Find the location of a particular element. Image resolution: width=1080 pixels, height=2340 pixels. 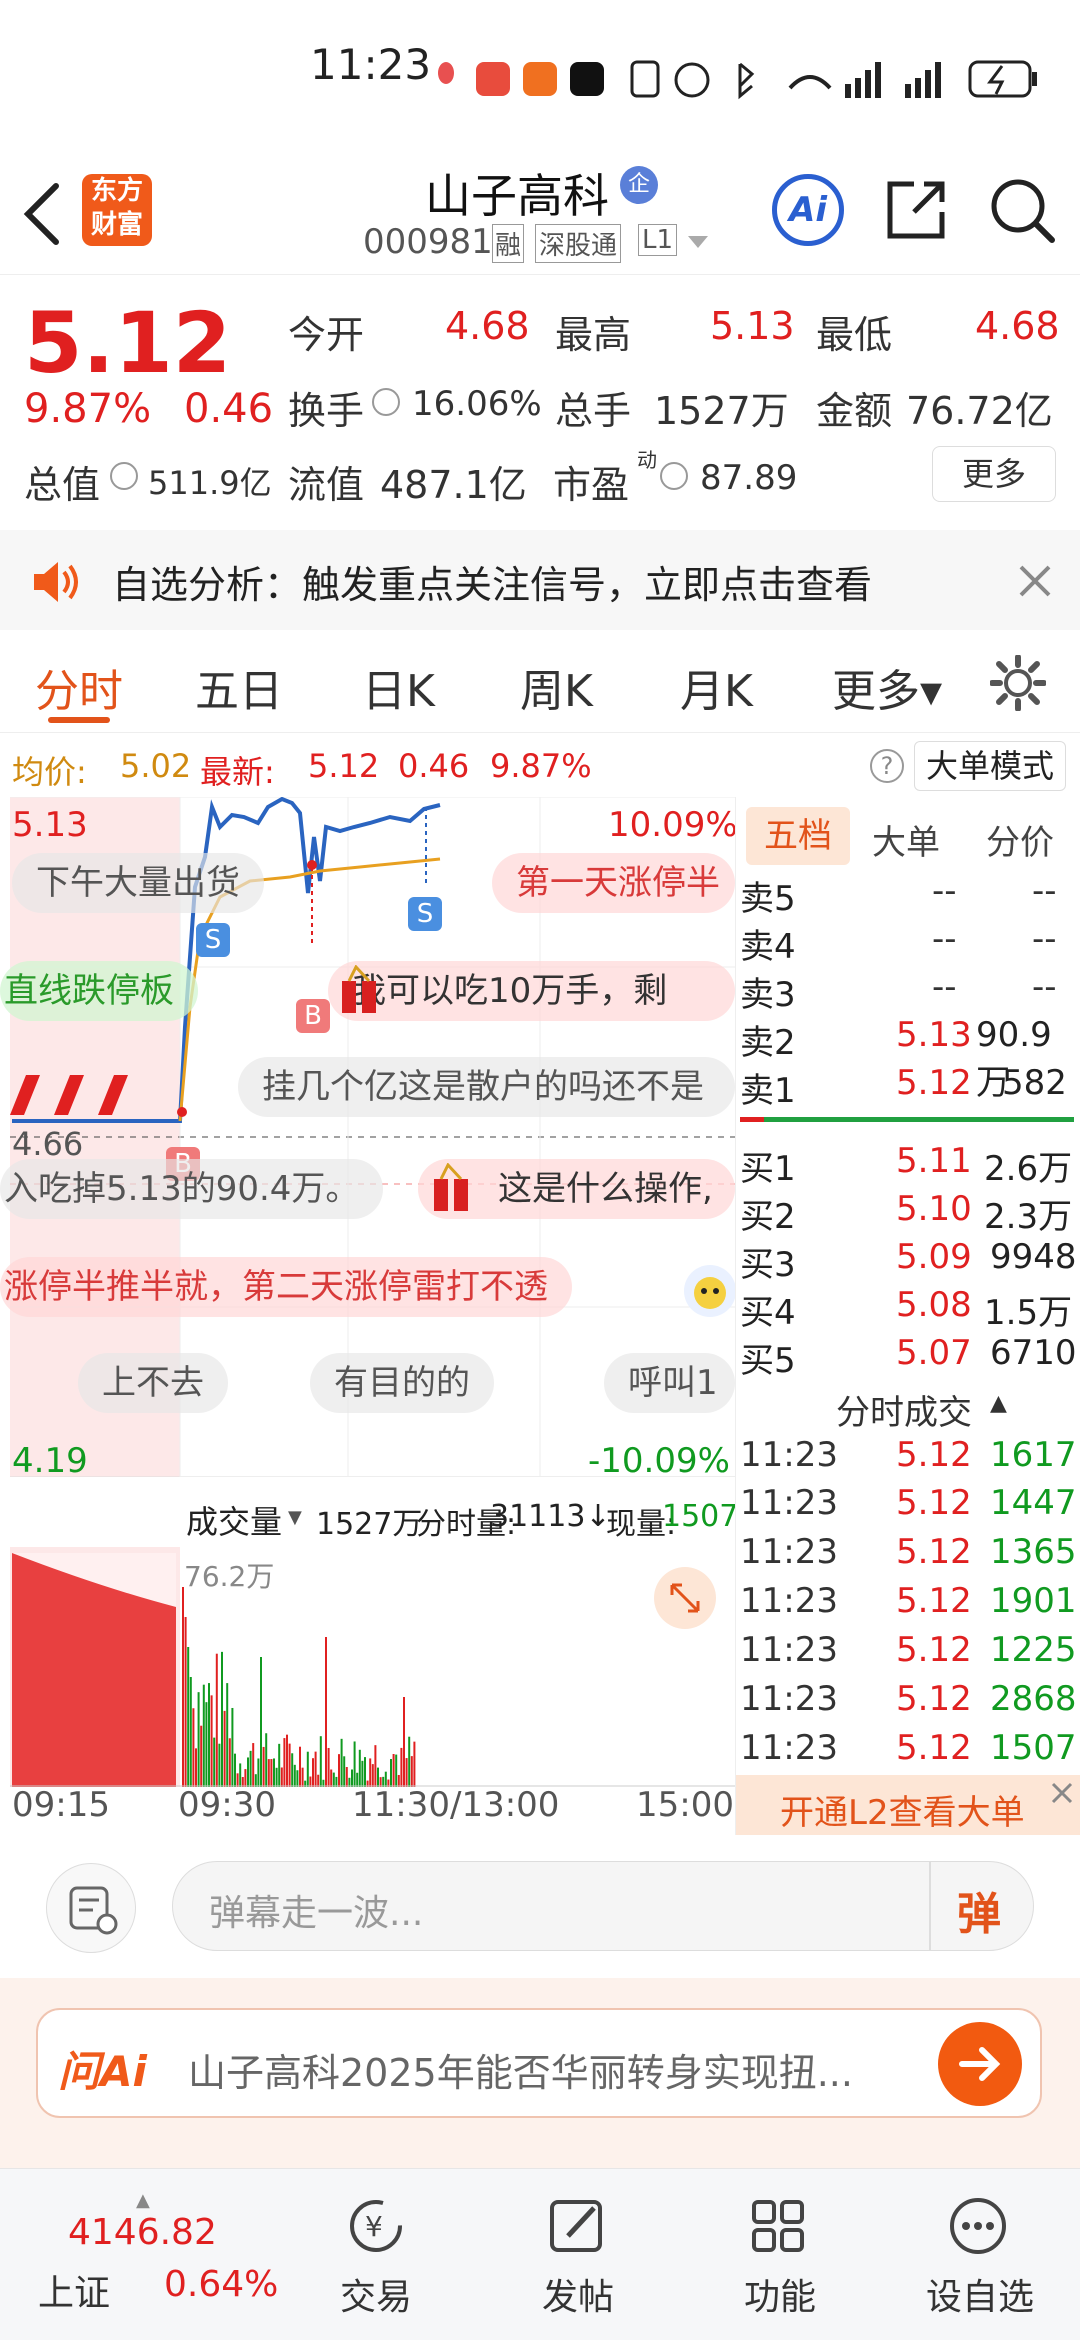

nav-trade: ¥ 交易 is located at coordinates (374, 2254).